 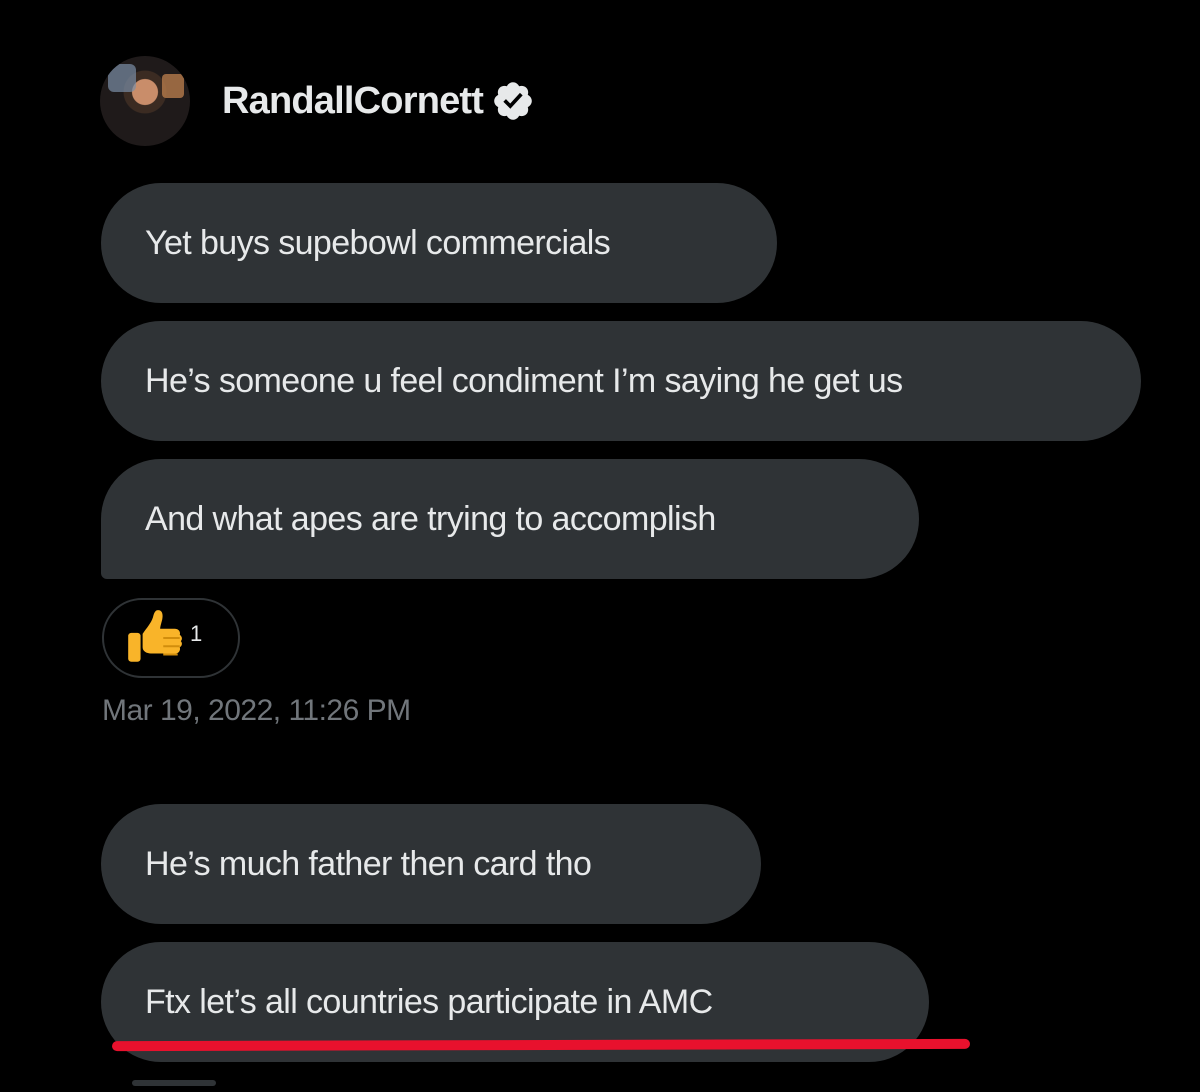 What do you see at coordinates (430, 518) in the screenshot?
I see `message-text: And what apes are trying to accomplish` at bounding box center [430, 518].